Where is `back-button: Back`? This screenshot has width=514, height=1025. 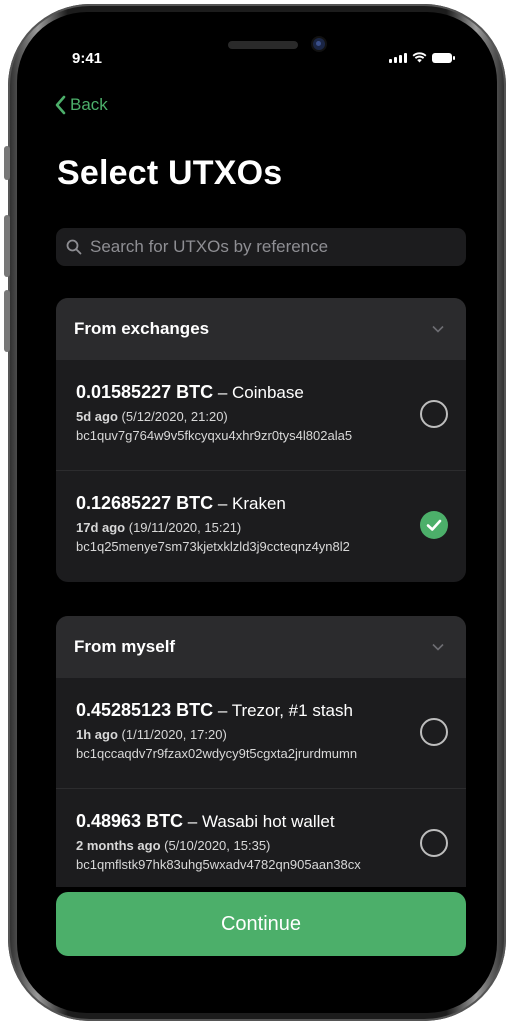 back-button: Back is located at coordinates (81, 105).